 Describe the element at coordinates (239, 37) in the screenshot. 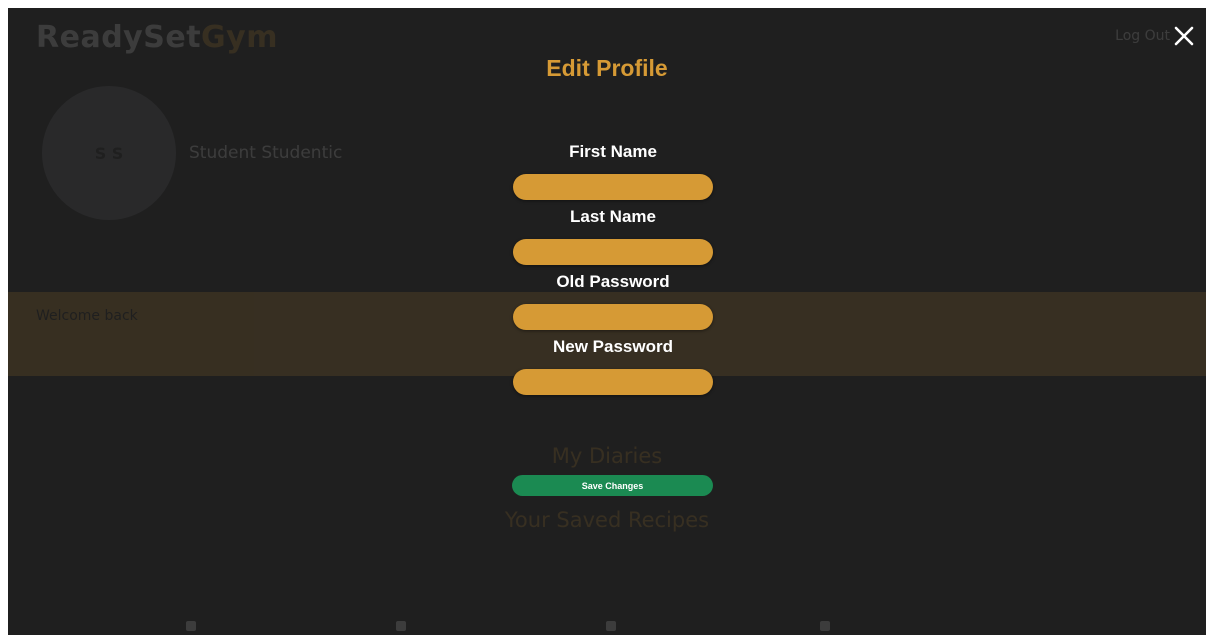

I see `logo-gym: Gym` at that location.